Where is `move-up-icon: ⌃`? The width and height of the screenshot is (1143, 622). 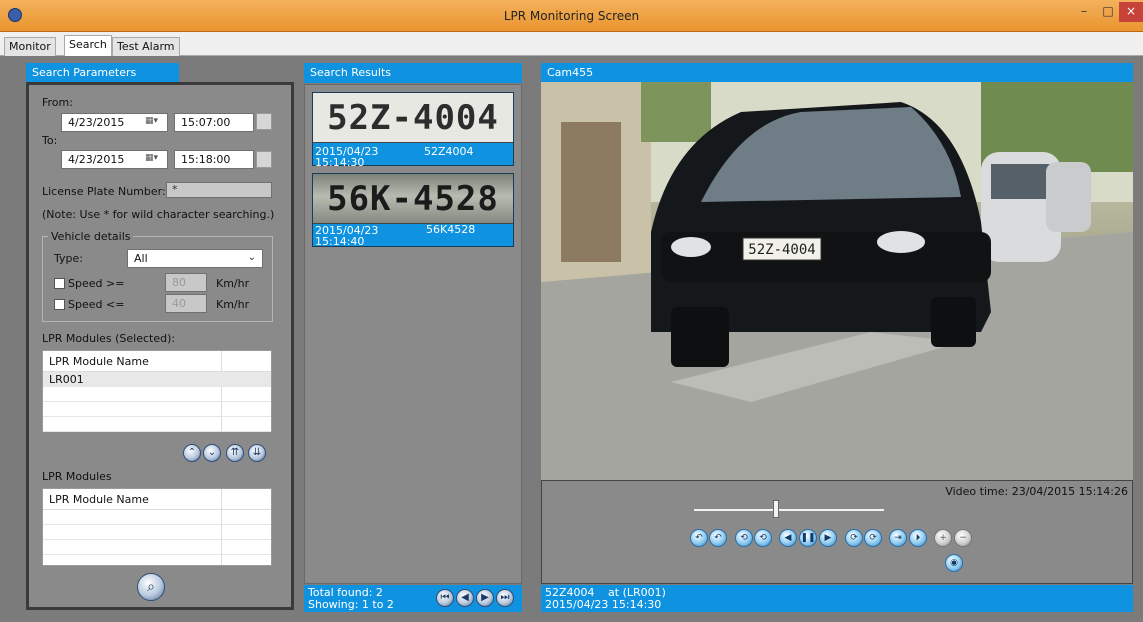 move-up-icon: ⌃ is located at coordinates (192, 453).